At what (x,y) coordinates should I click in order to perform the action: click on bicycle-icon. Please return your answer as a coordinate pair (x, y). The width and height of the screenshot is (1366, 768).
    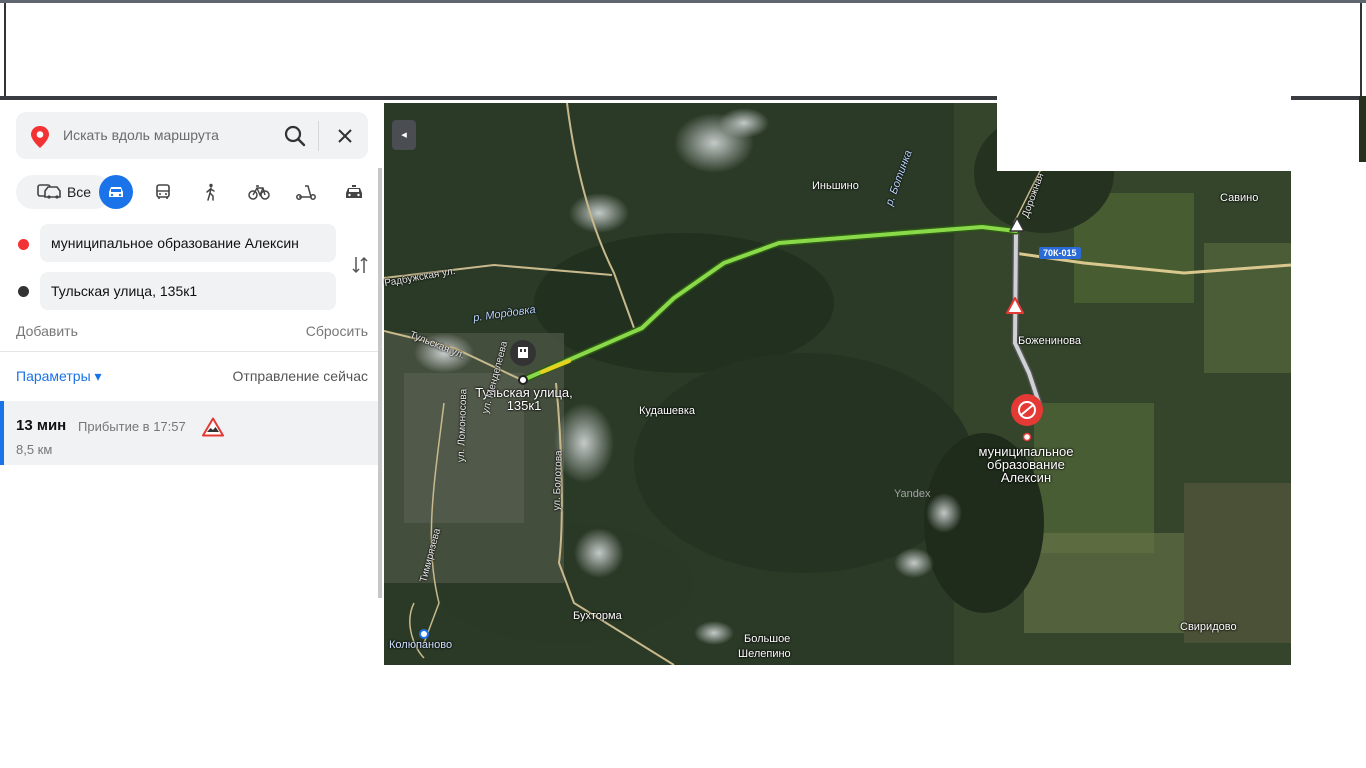
    Looking at the image, I should click on (259, 192).